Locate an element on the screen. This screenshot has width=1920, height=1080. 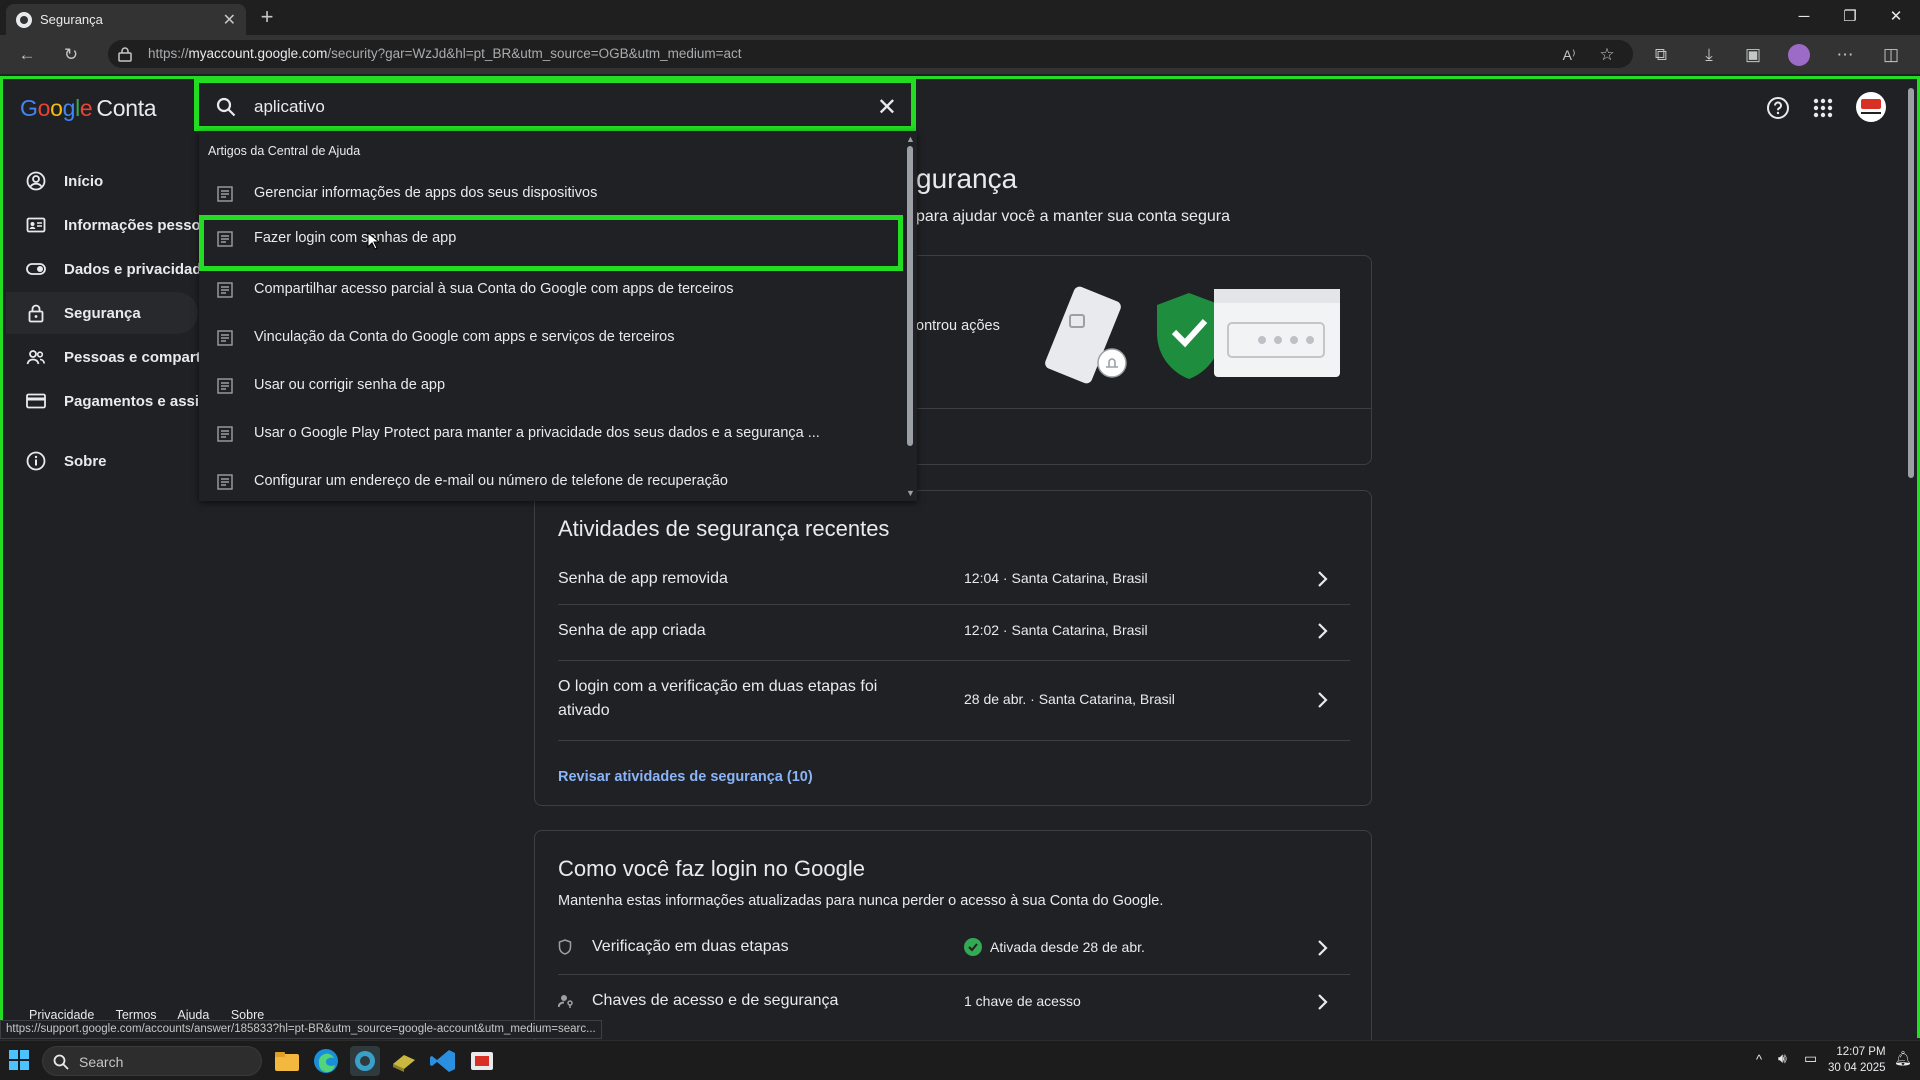
scroll-up-icon: ▲ is located at coordinates (910, 139).